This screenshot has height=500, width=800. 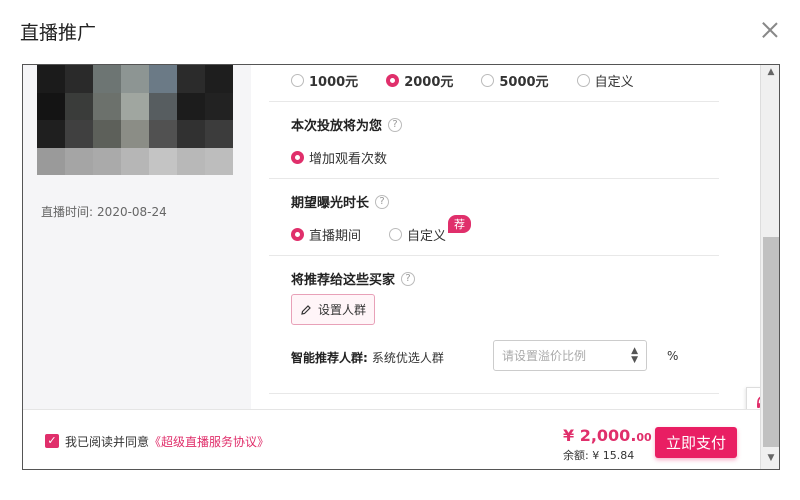 What do you see at coordinates (52, 441) in the screenshot?
I see `agree-checkbox: ✓` at bounding box center [52, 441].